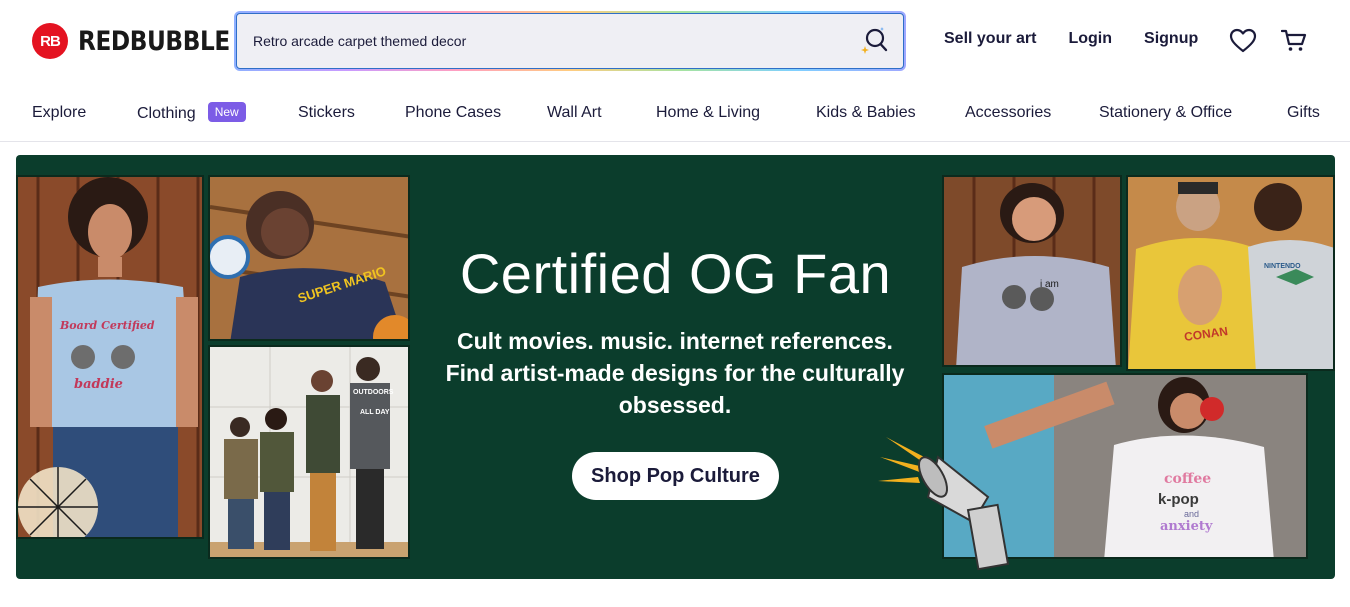  What do you see at coordinates (166, 113) in the screenshot?
I see `nav-item-clothing-label: Clothing` at bounding box center [166, 113].